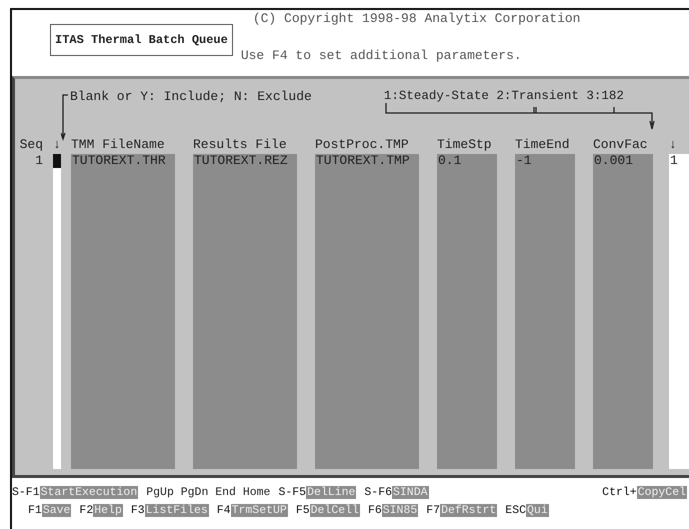 This screenshot has height=529, width=689. Describe the element at coordinates (416, 18) in the screenshot. I see `copyright-text: (C) Copyright 1998-98 Analytix Corporation` at that location.